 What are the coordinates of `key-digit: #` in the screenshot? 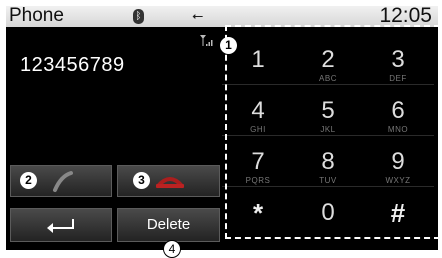 It's located at (398, 213).